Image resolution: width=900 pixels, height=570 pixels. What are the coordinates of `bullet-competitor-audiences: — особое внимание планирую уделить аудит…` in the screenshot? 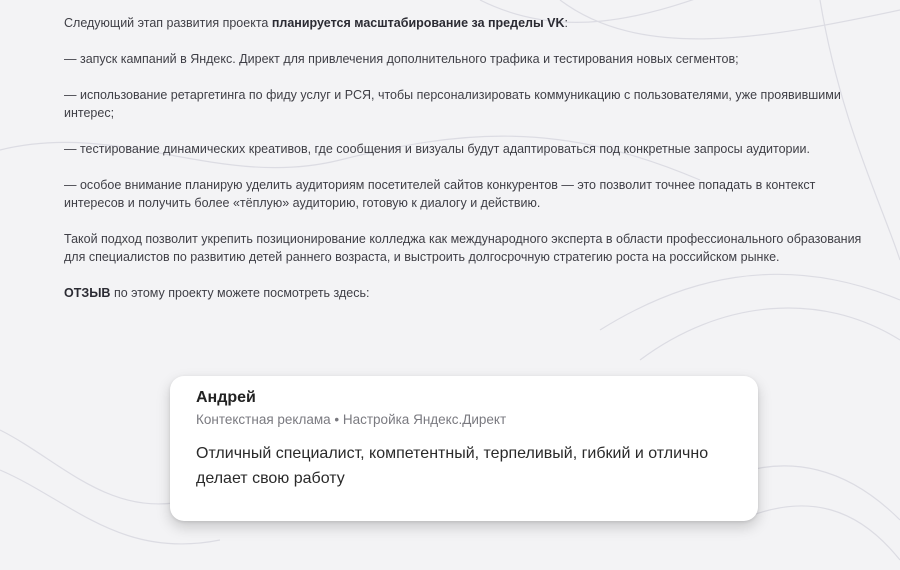 It's located at (440, 194).